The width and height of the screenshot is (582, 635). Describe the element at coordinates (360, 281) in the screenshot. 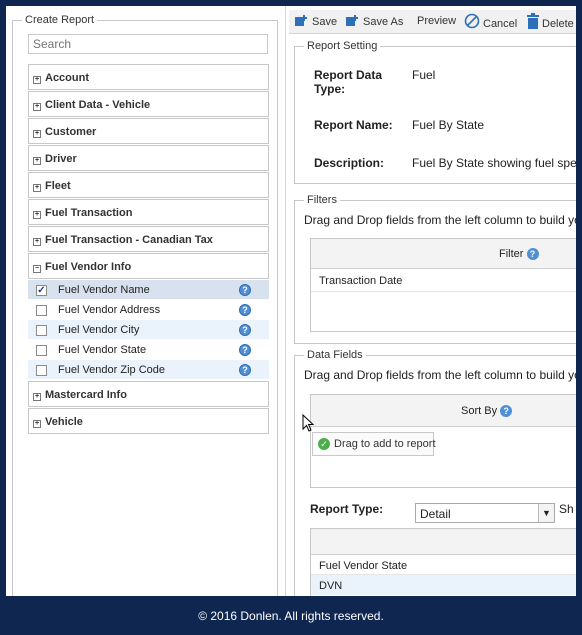

I see `filter-row: Transaction Date` at that location.